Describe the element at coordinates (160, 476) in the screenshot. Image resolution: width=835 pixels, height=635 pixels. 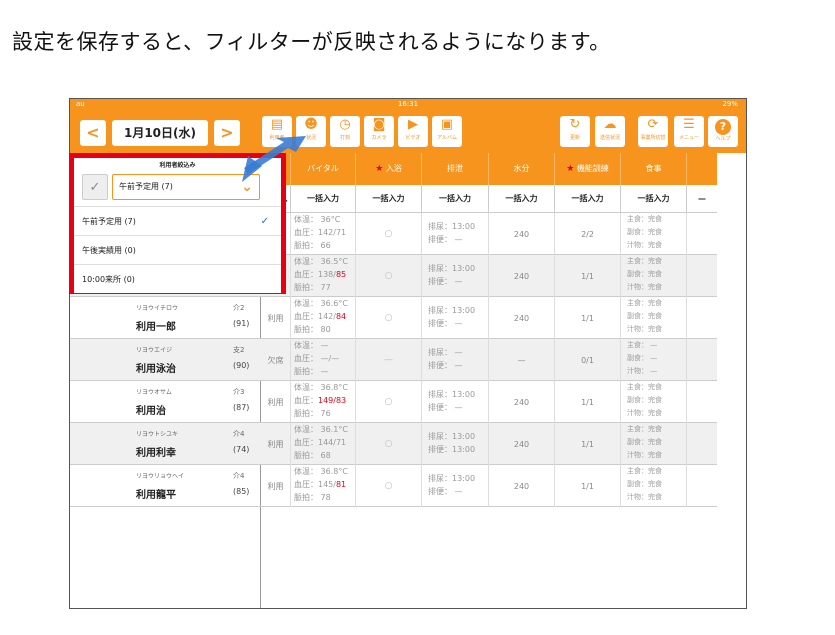
I see `user-kana: リヨウリョウヘイ` at that location.